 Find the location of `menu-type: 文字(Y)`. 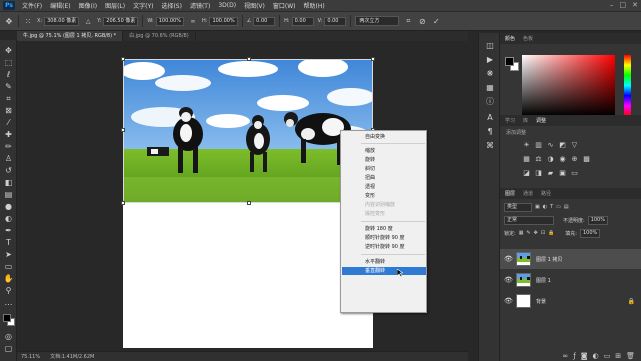

menu-type: 文字(Y) is located at coordinates (143, 5).